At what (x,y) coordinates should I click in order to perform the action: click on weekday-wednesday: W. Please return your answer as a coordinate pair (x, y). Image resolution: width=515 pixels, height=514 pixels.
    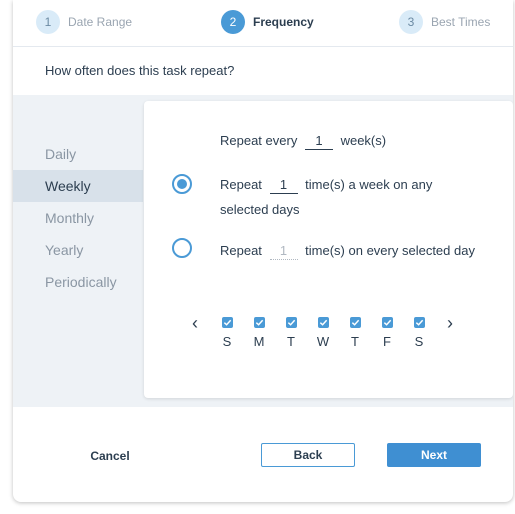
    Looking at the image, I should click on (323, 333).